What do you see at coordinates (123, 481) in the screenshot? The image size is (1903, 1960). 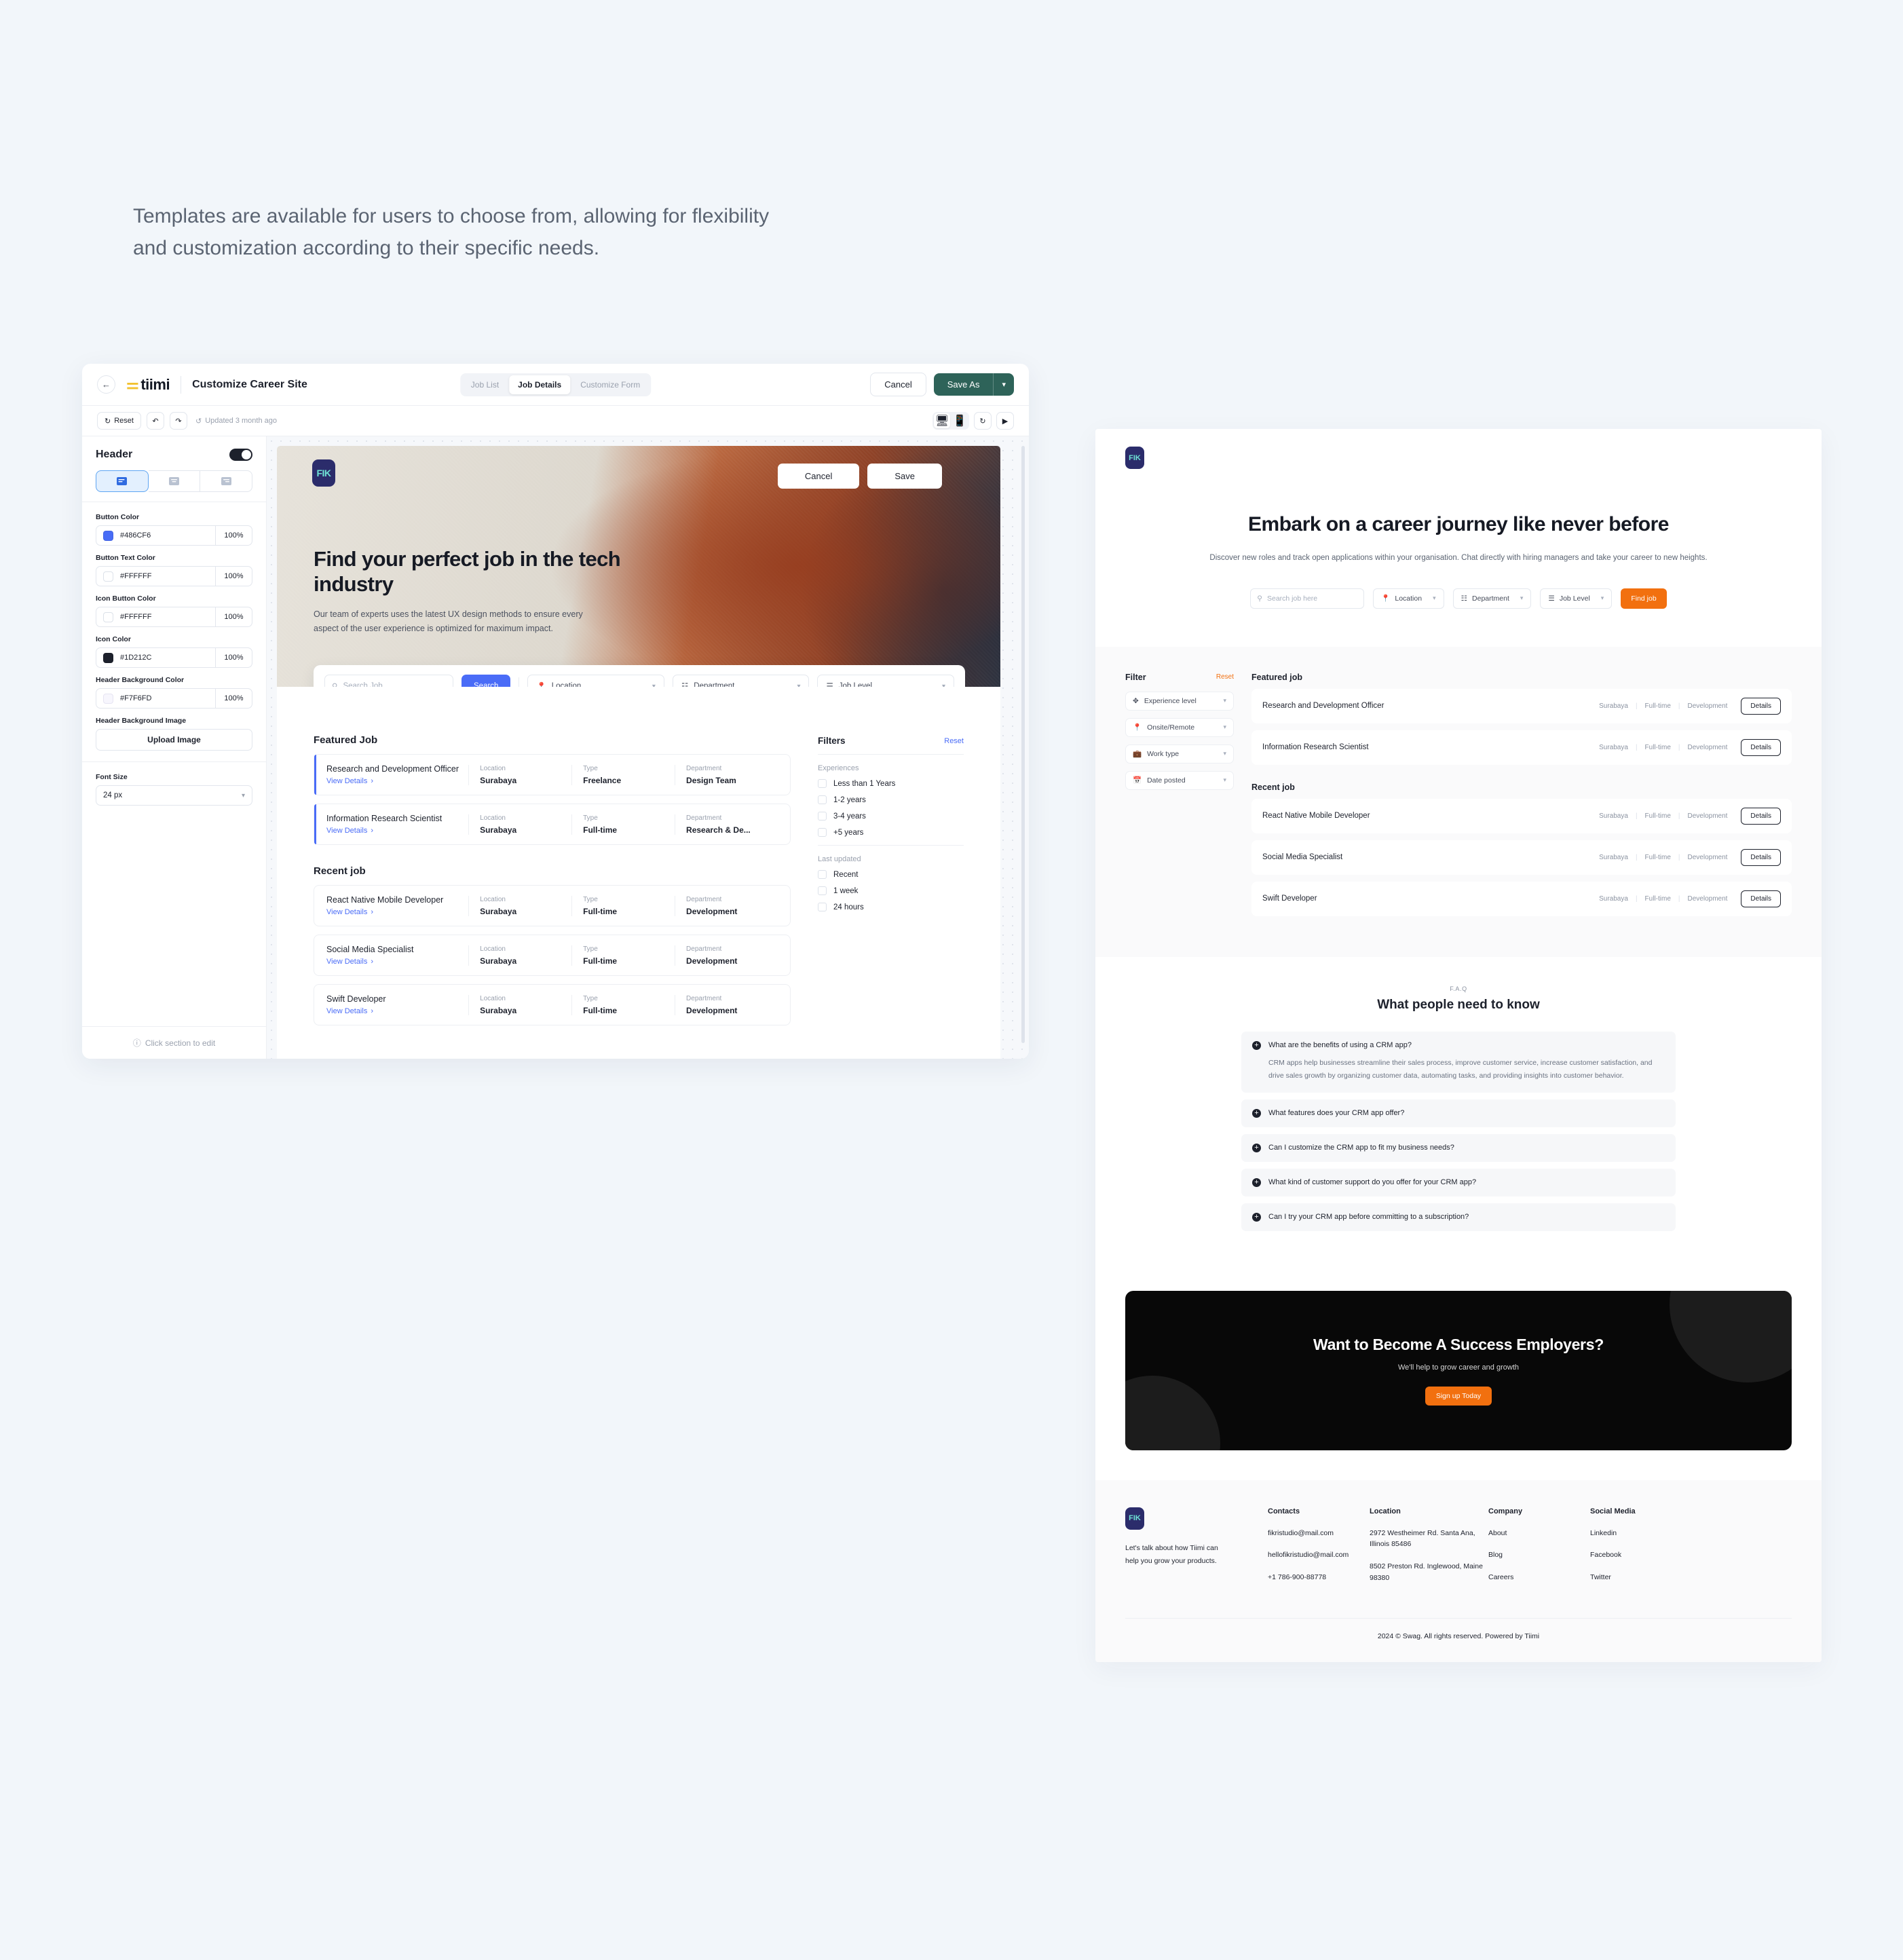 I see `layout-option-left` at bounding box center [123, 481].